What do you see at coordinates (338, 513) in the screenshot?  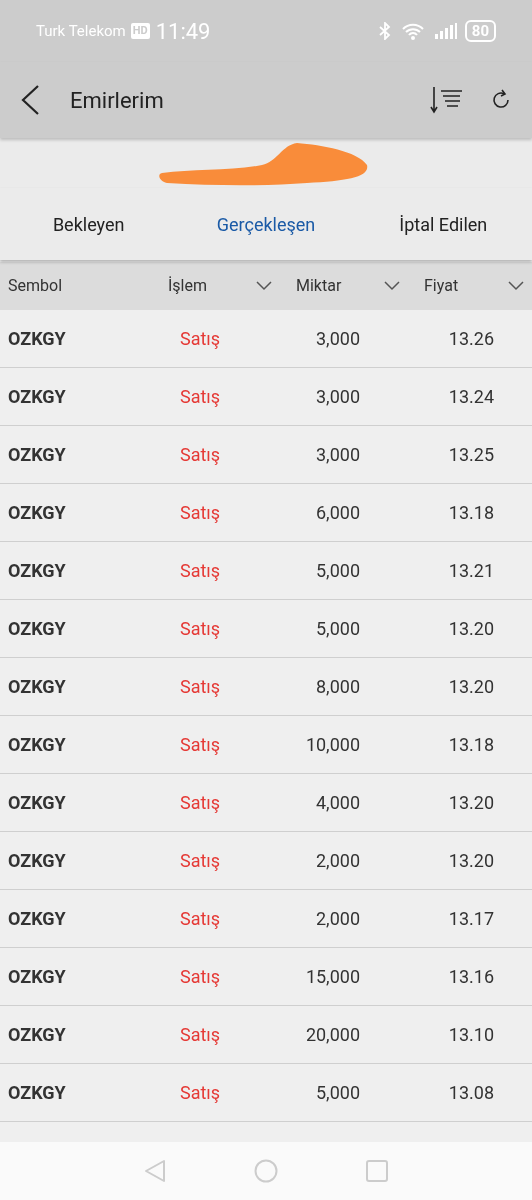 I see `table-cell-text: 6,000` at bounding box center [338, 513].